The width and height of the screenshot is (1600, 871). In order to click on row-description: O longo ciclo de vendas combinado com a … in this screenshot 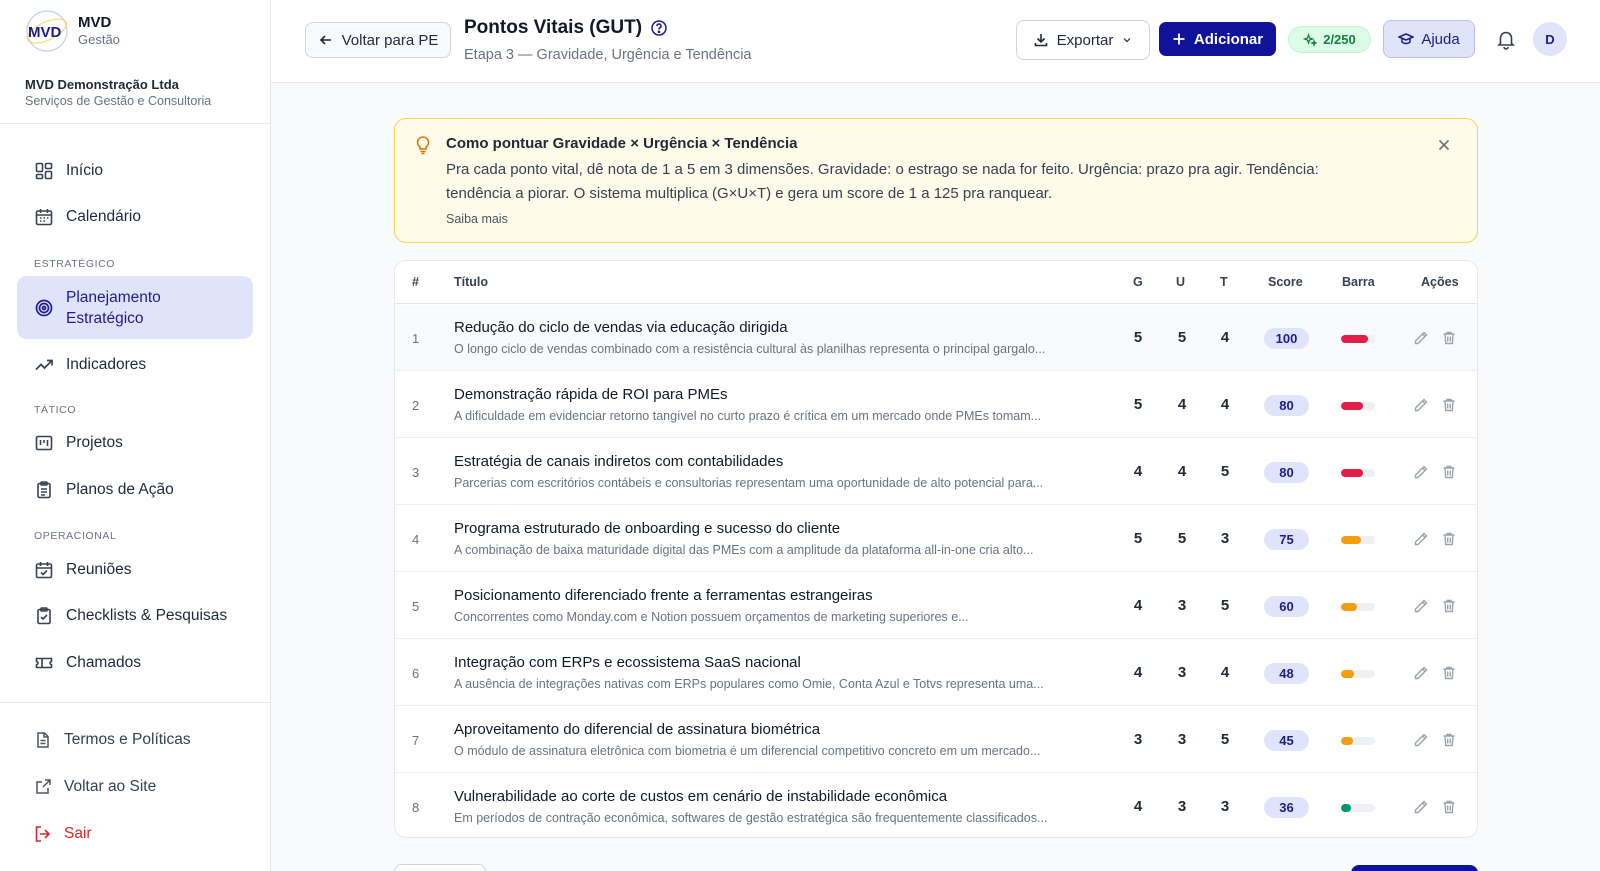, I will do `click(750, 349)`.